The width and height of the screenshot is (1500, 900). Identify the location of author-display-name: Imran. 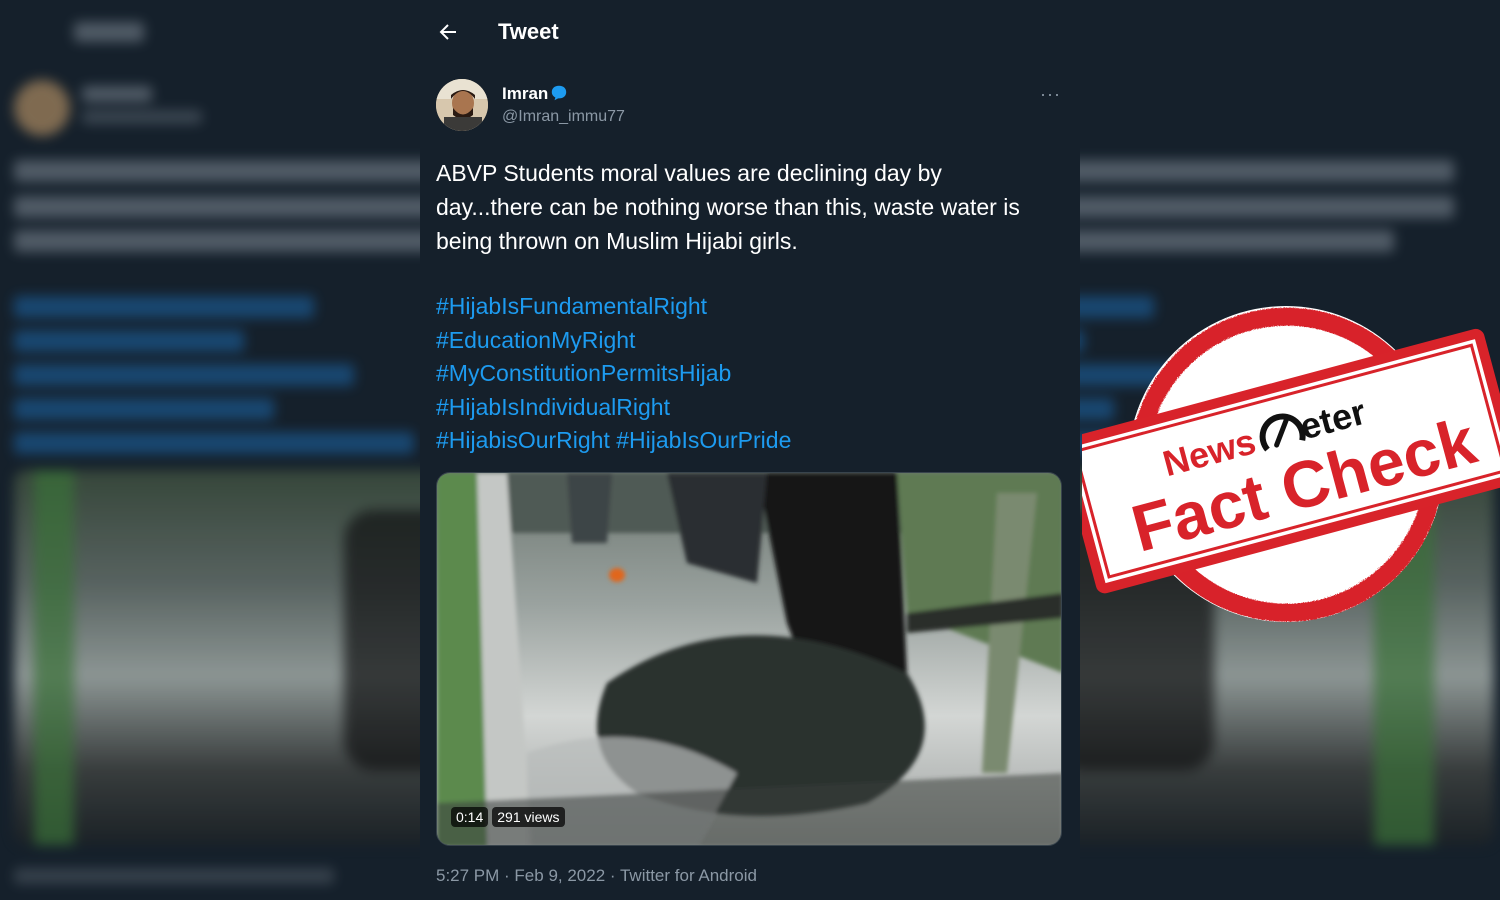
(535, 94).